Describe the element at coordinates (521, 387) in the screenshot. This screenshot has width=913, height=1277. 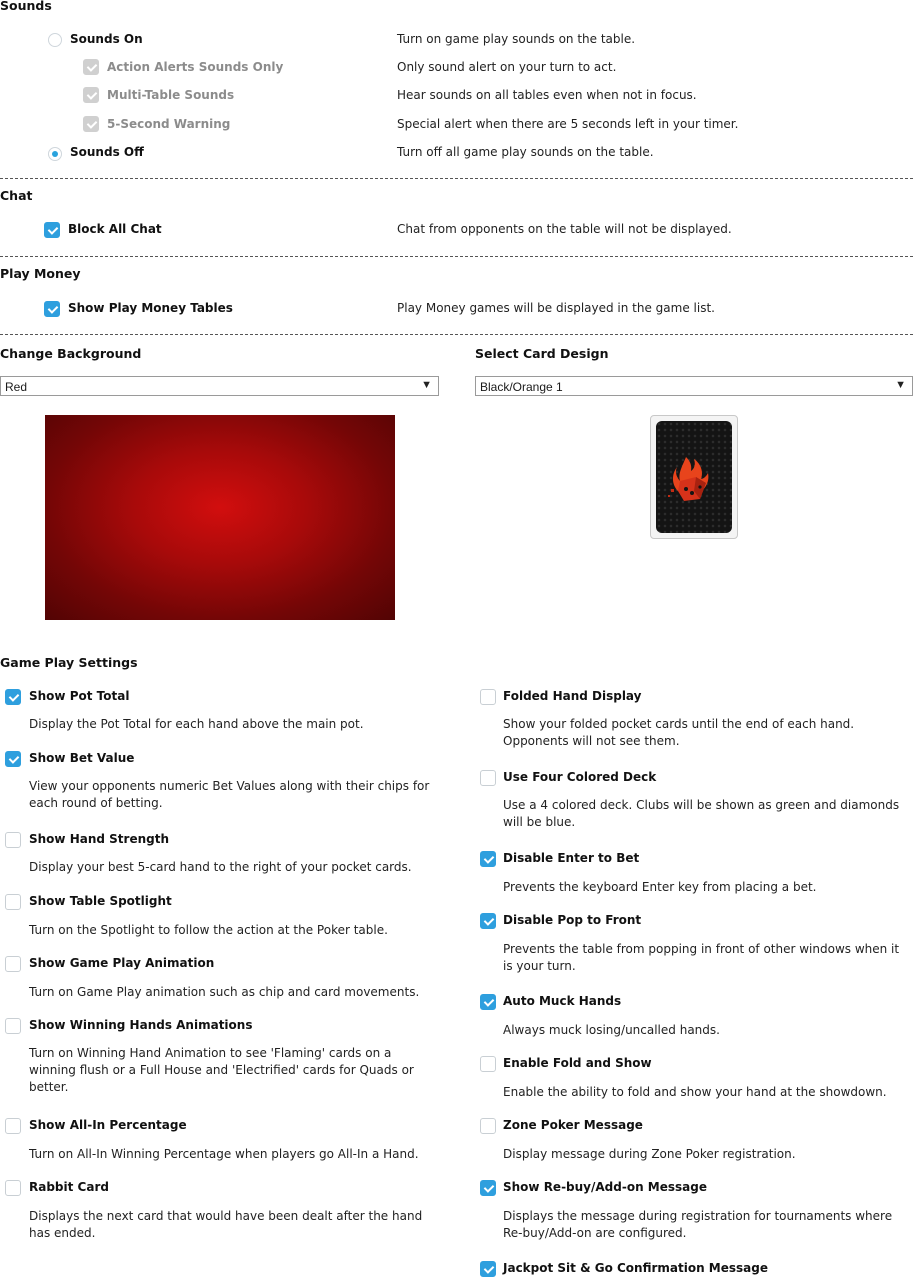
I see `card-design-select-value: Black/Orange 1` at that location.